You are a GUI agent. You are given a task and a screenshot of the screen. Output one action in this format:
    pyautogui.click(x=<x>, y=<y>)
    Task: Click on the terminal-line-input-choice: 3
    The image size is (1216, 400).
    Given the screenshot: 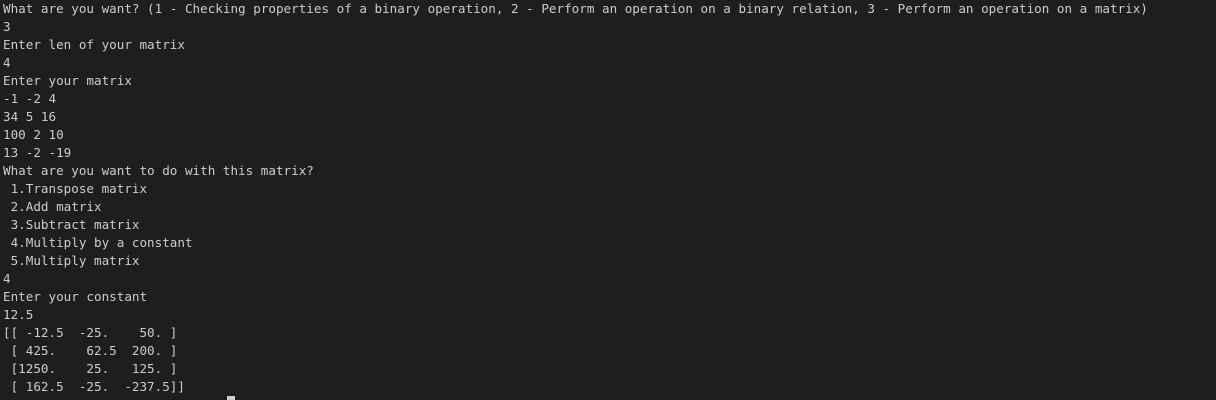 What is the action you would take?
    pyautogui.click(x=7, y=26)
    